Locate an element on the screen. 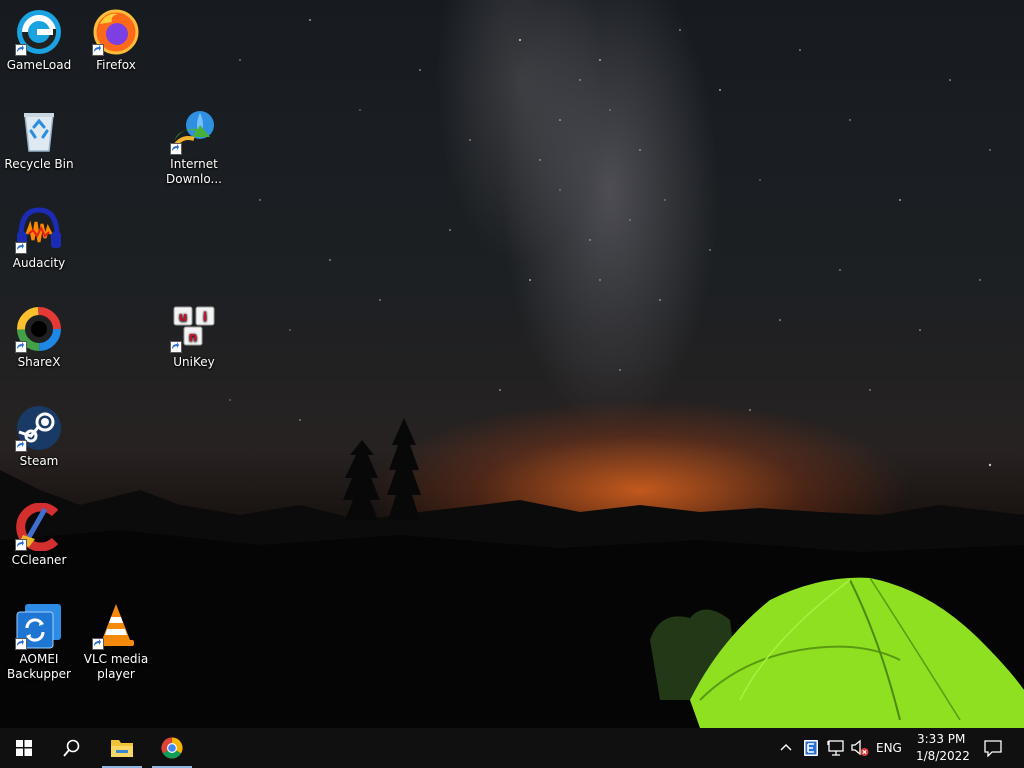 This screenshot has width=1024, height=768. chrome-taskbar-button is located at coordinates (172, 748).